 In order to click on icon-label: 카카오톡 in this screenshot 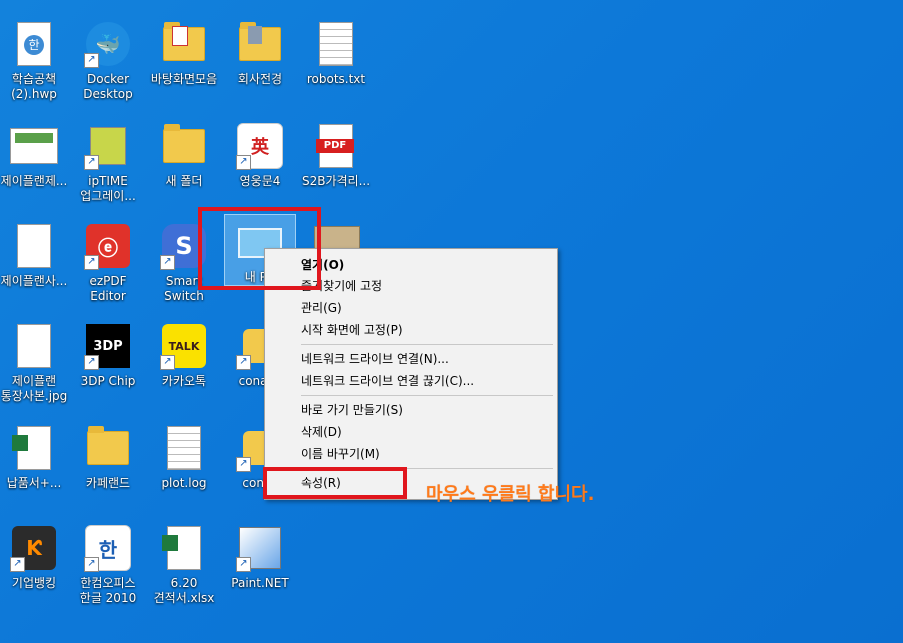, I will do `click(184, 381)`.